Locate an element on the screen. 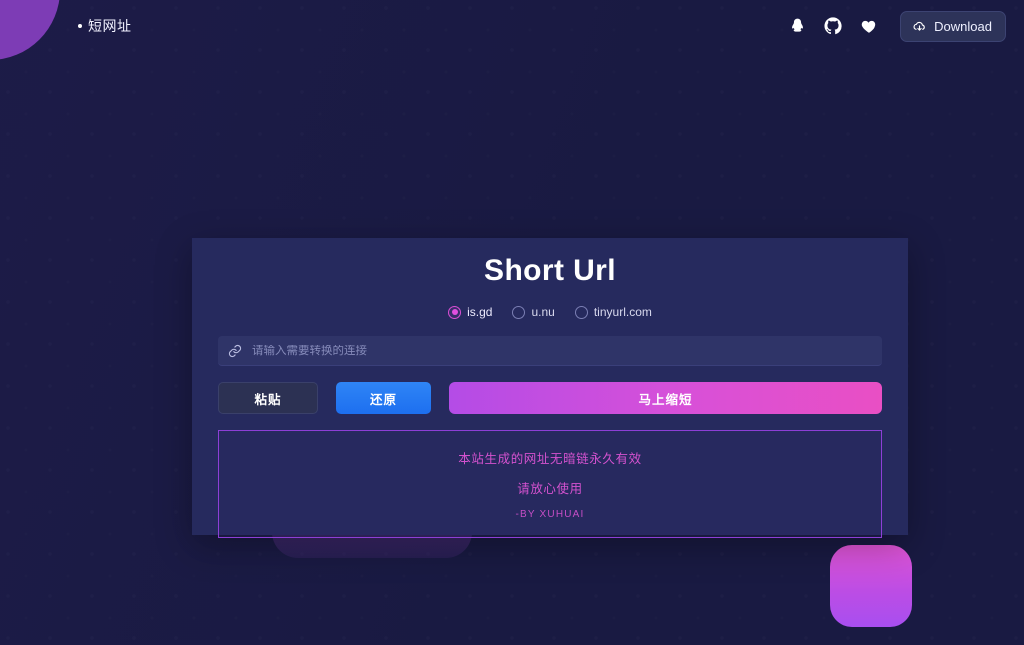 The image size is (1024, 645). github-icon is located at coordinates (833, 26).